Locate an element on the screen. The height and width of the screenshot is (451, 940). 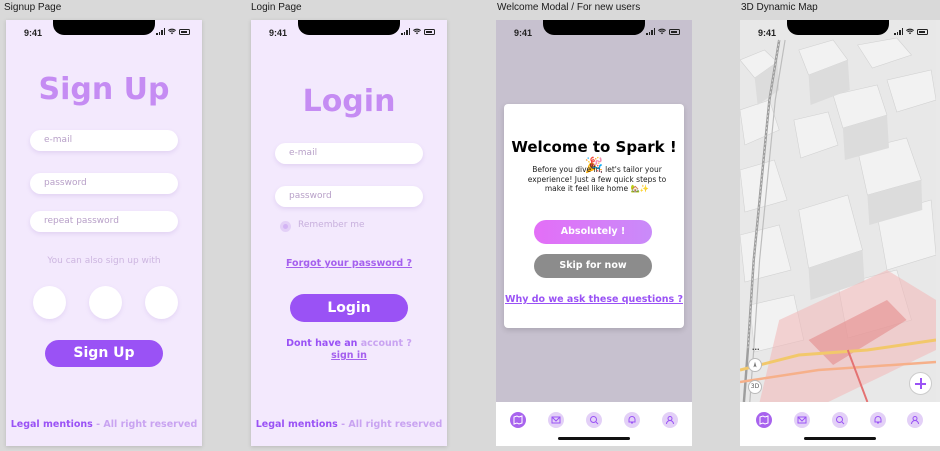
login-button: Login is located at coordinates (349, 308).